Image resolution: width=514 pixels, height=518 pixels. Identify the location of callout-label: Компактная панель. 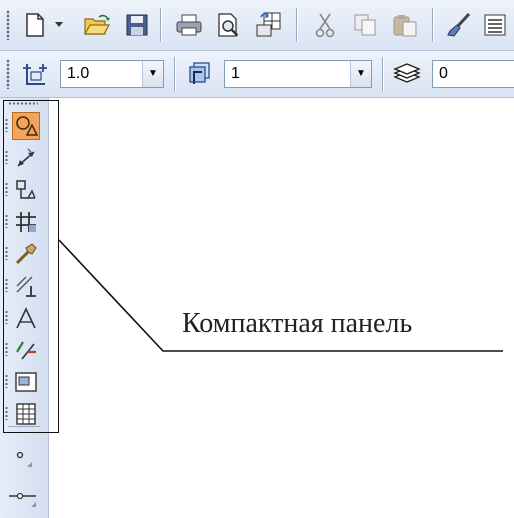
(297, 323).